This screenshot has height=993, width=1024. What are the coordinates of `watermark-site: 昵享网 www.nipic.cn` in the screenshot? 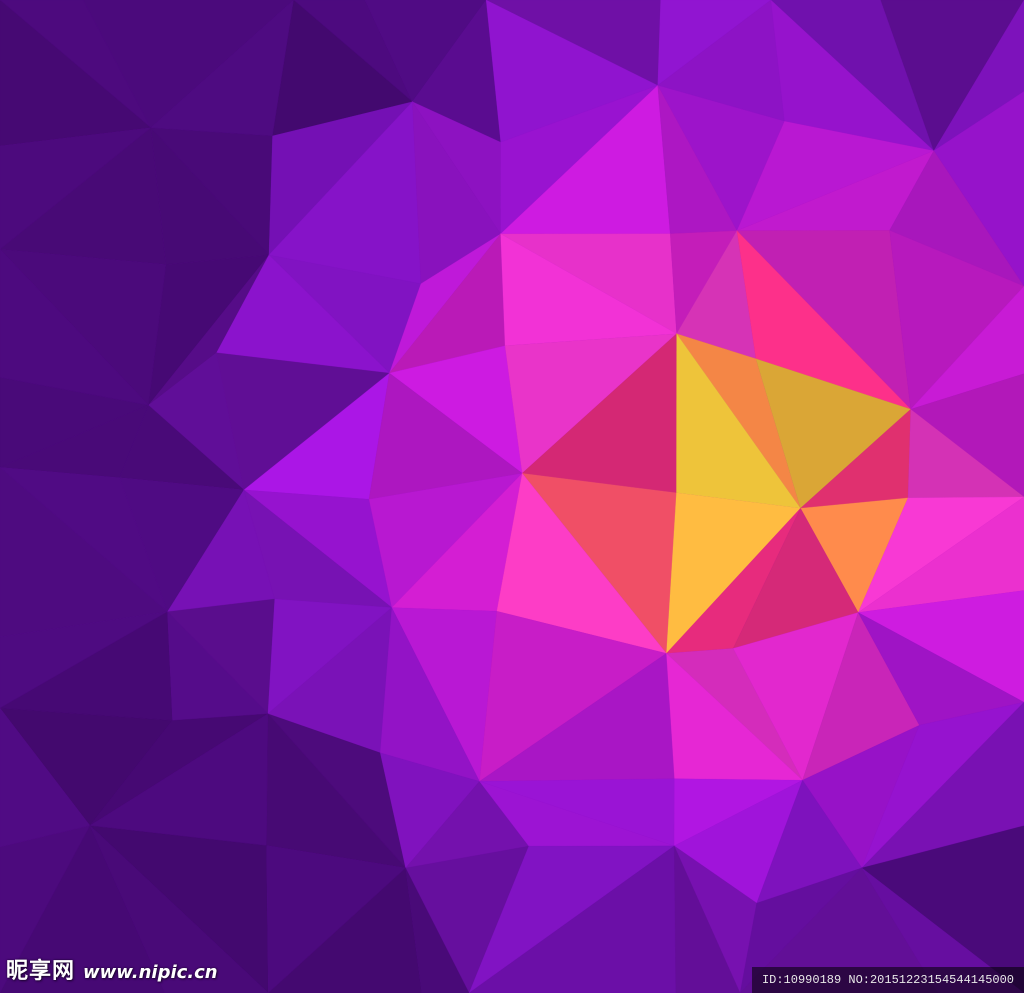 It's located at (112, 969).